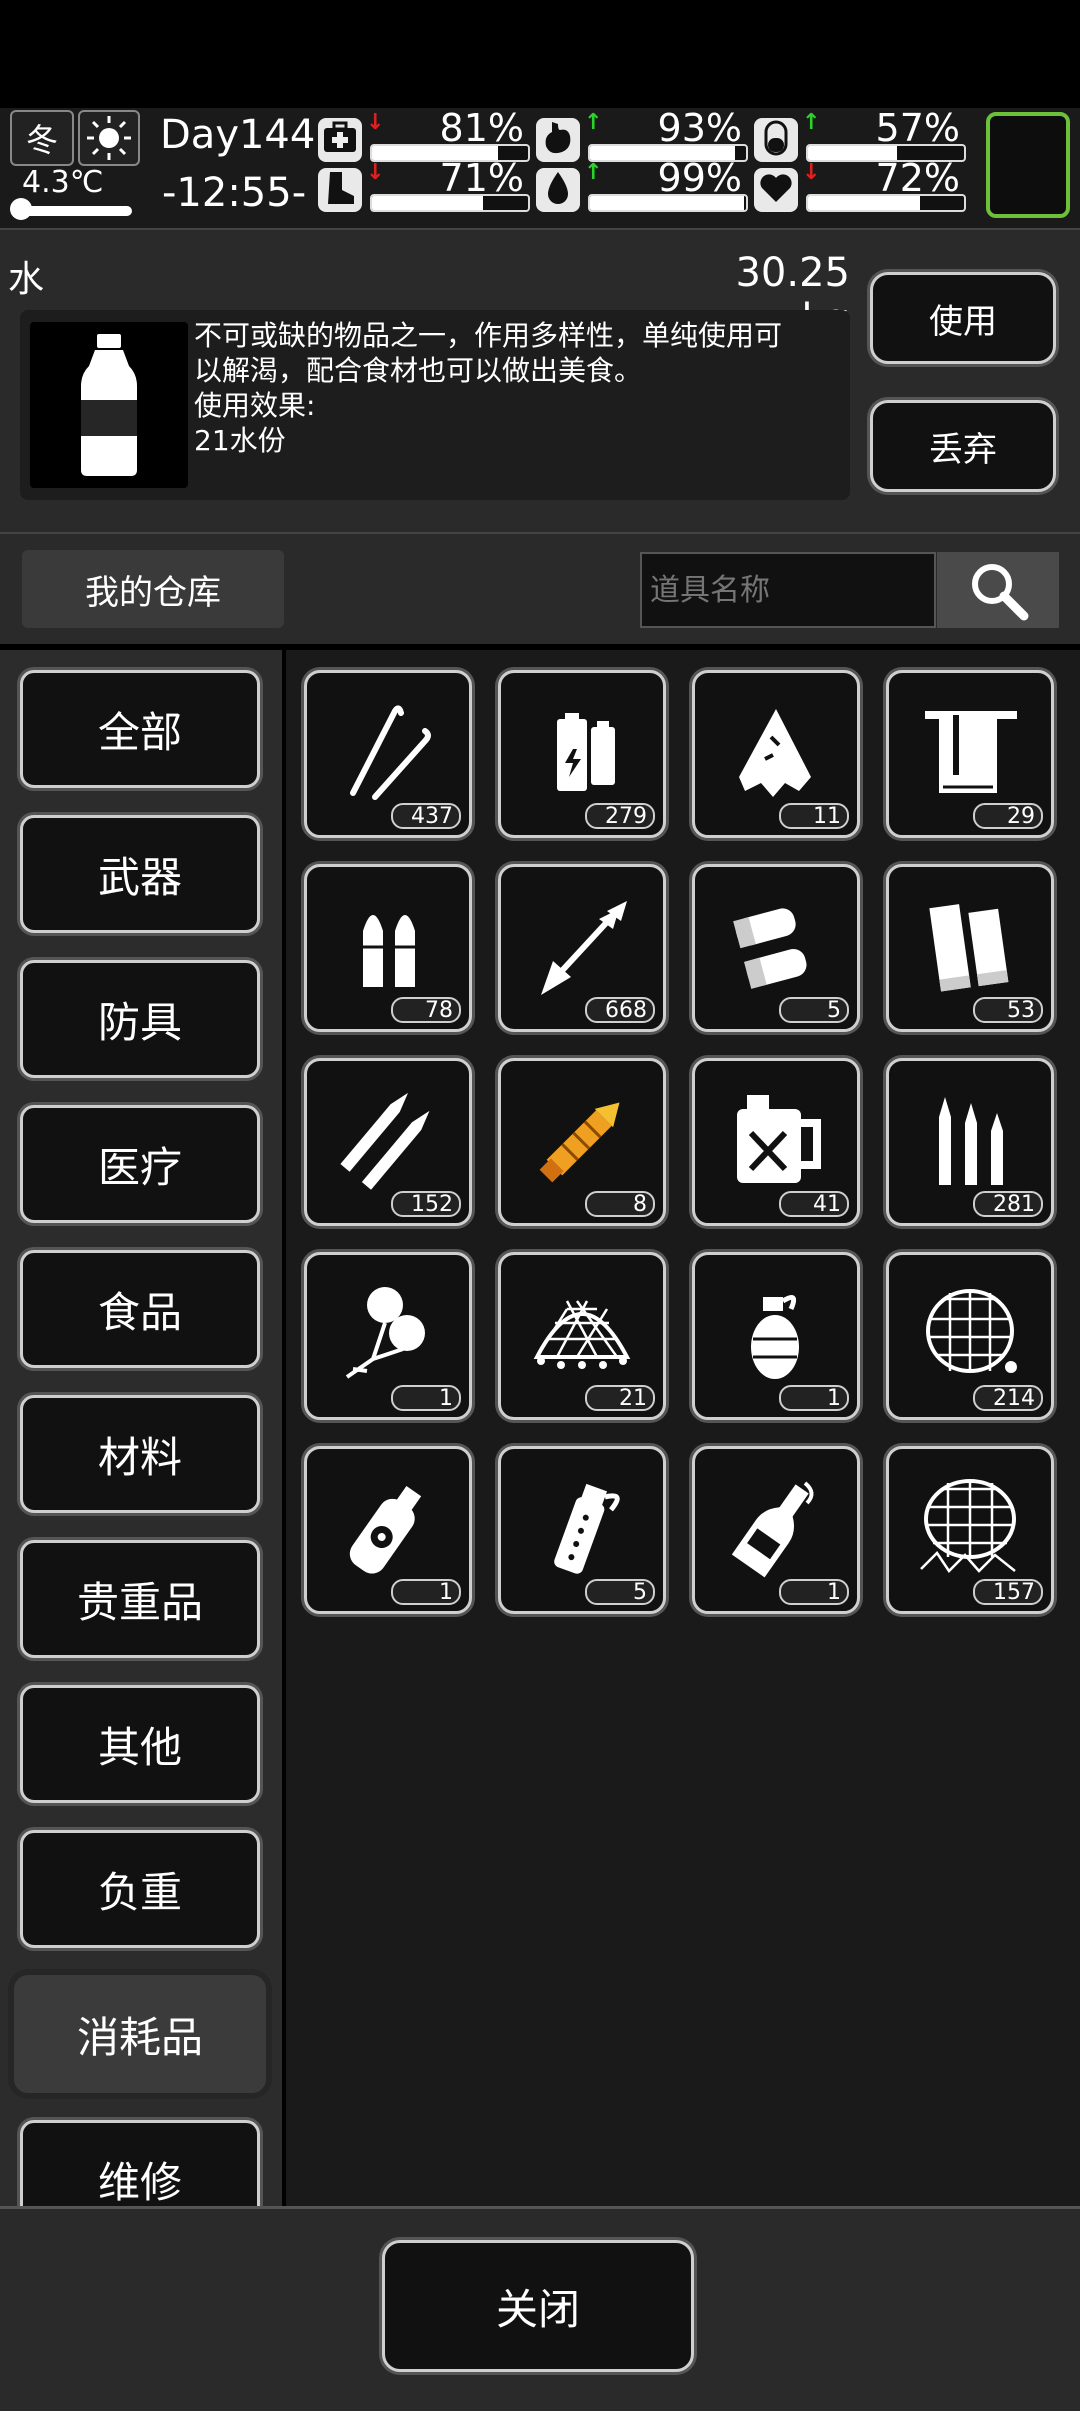 The width and height of the screenshot is (1080, 2411). What do you see at coordinates (963, 318) in the screenshot?
I see `use-button: 使用` at bounding box center [963, 318].